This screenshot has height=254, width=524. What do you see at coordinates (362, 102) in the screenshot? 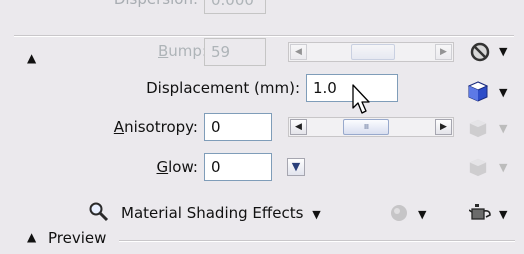
I see `mouse-cursor-icon` at bounding box center [362, 102].